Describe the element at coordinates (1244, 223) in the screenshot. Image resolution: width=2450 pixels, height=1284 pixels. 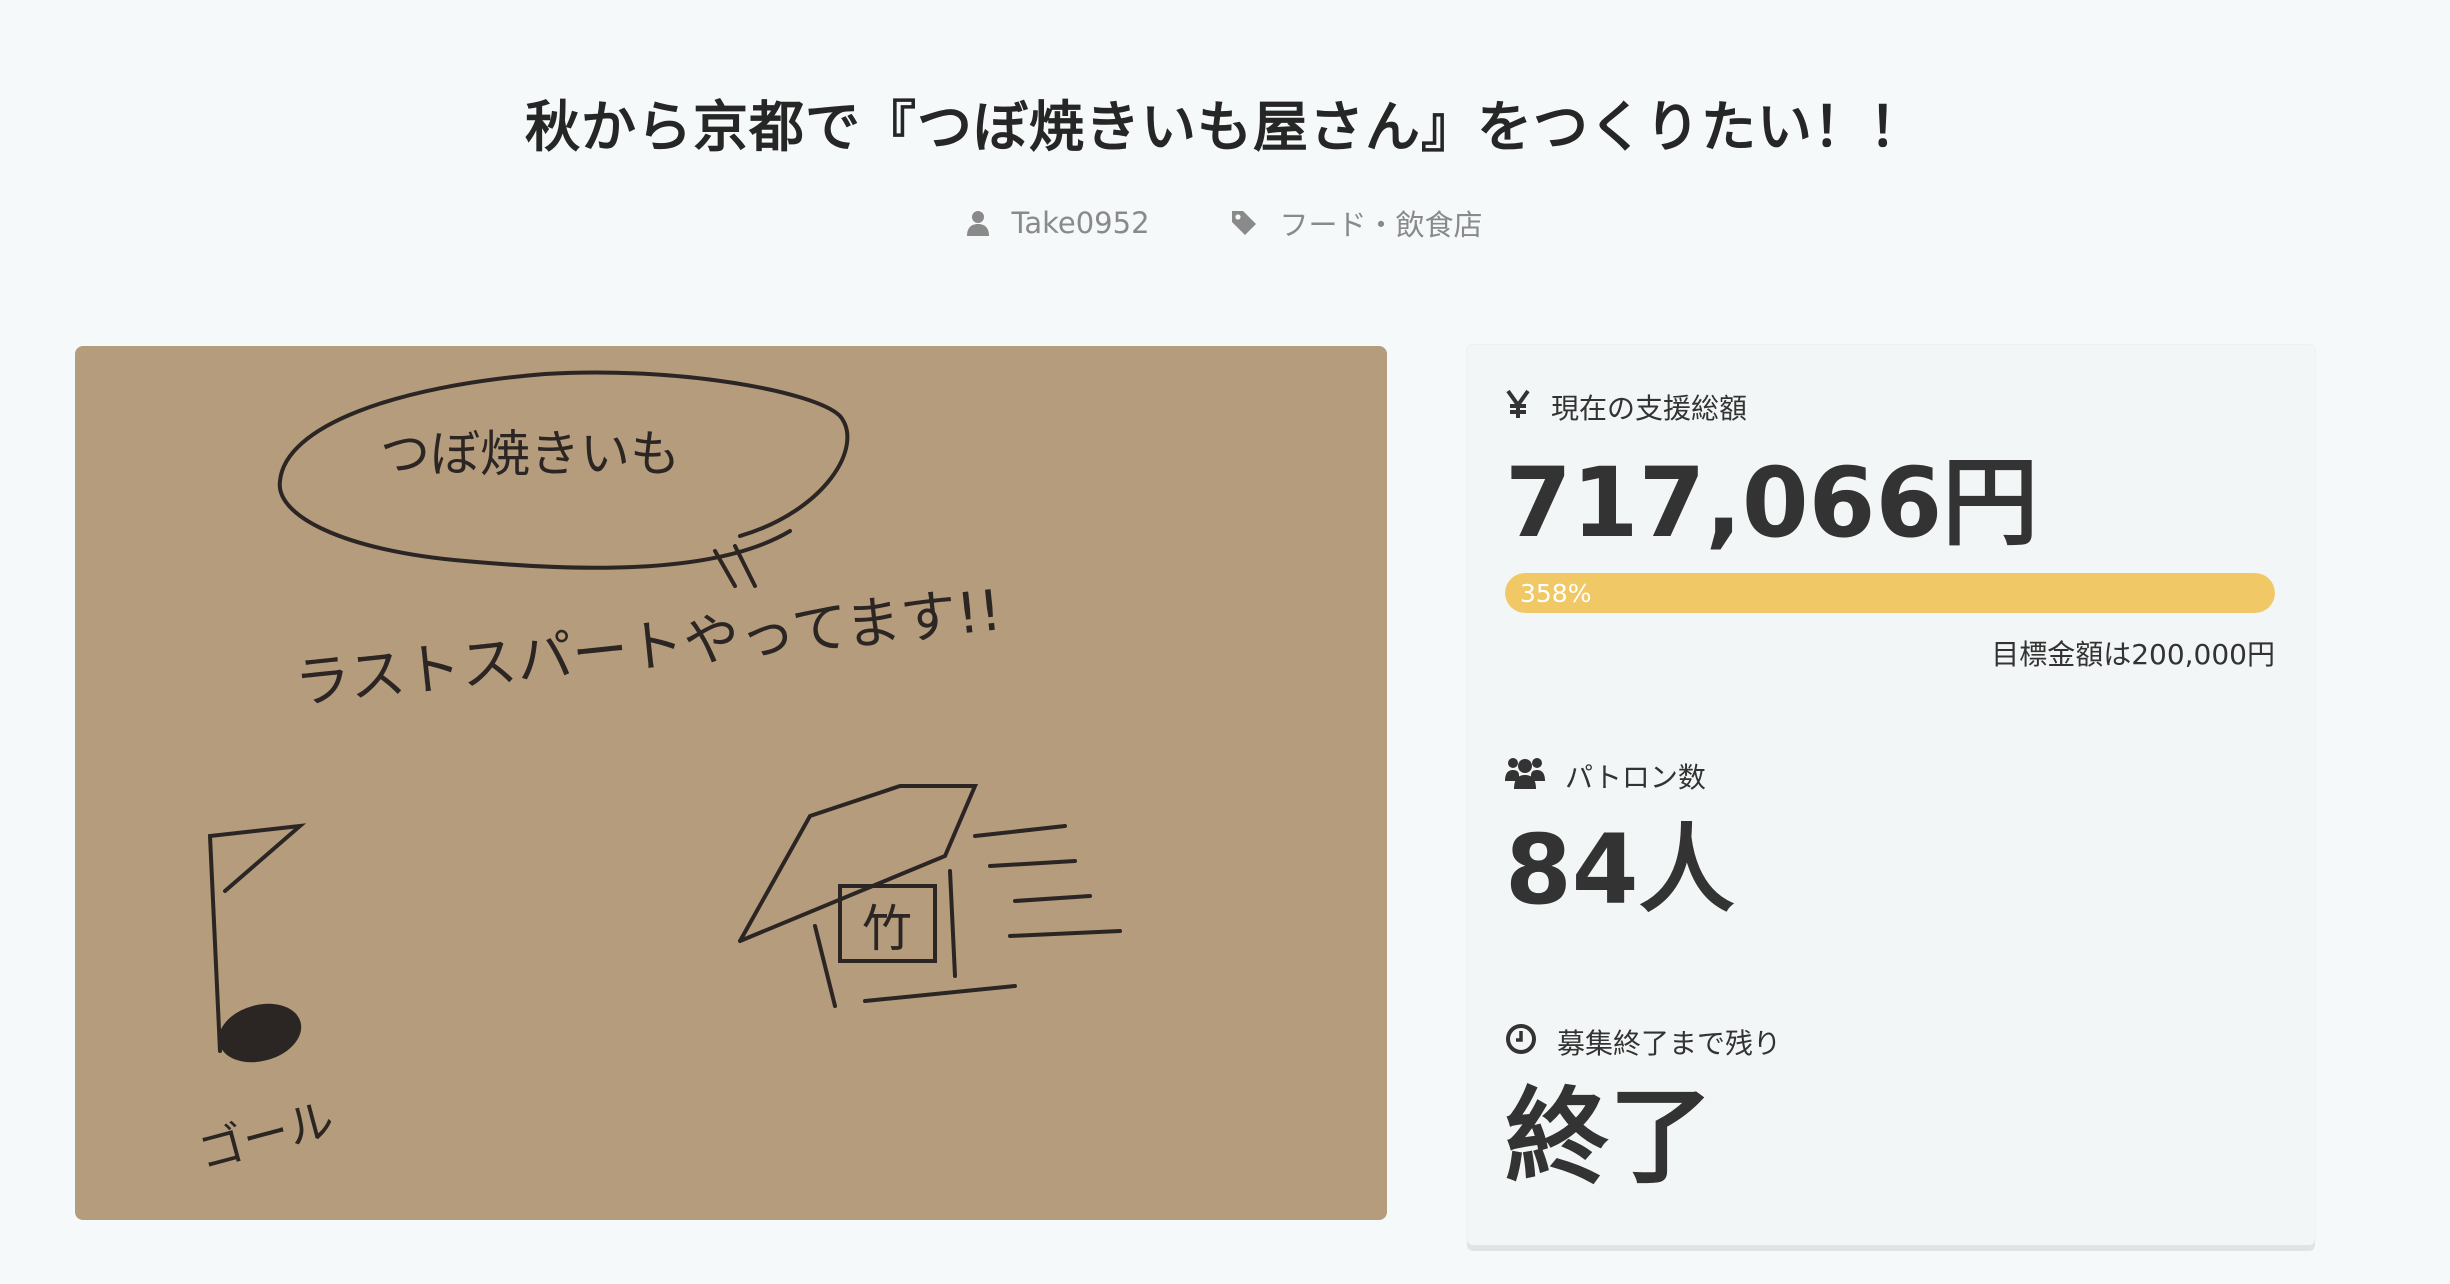
I see `tag-icon` at that location.